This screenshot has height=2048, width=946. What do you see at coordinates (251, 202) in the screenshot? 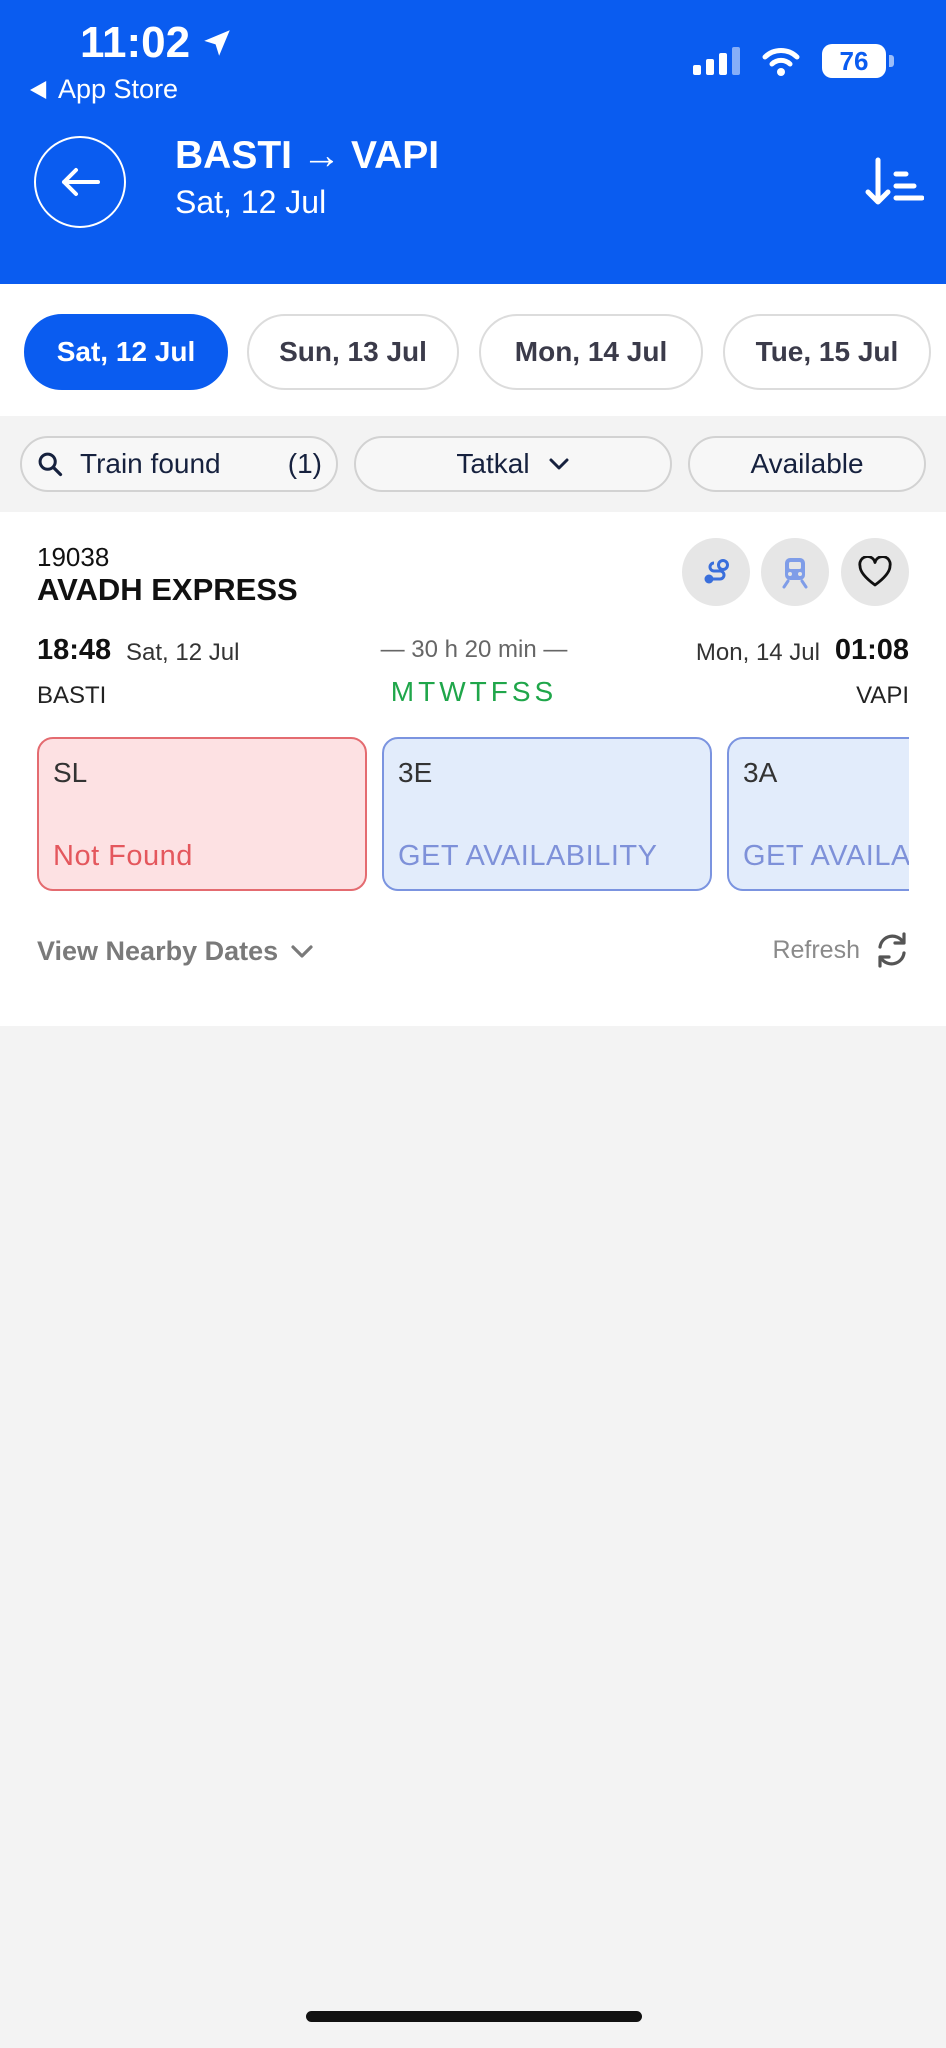
I see `journey-date: Sat, 12 Jul` at bounding box center [251, 202].